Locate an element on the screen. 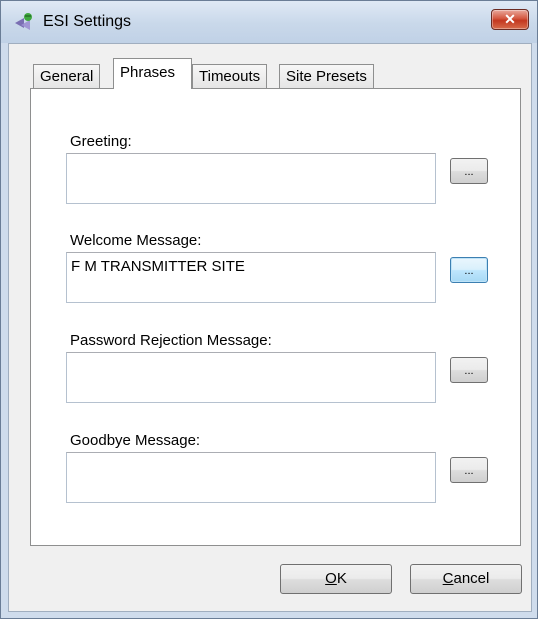 The height and width of the screenshot is (619, 538). greeting-field is located at coordinates (251, 178).